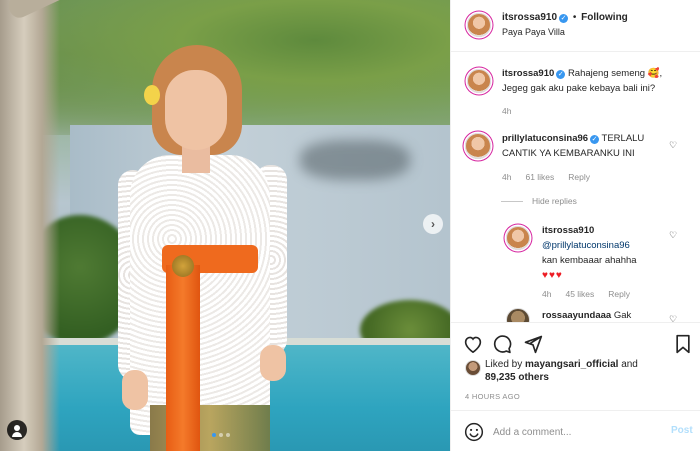  What do you see at coordinates (183, 266) in the screenshot?
I see `gold-brooch` at bounding box center [183, 266].